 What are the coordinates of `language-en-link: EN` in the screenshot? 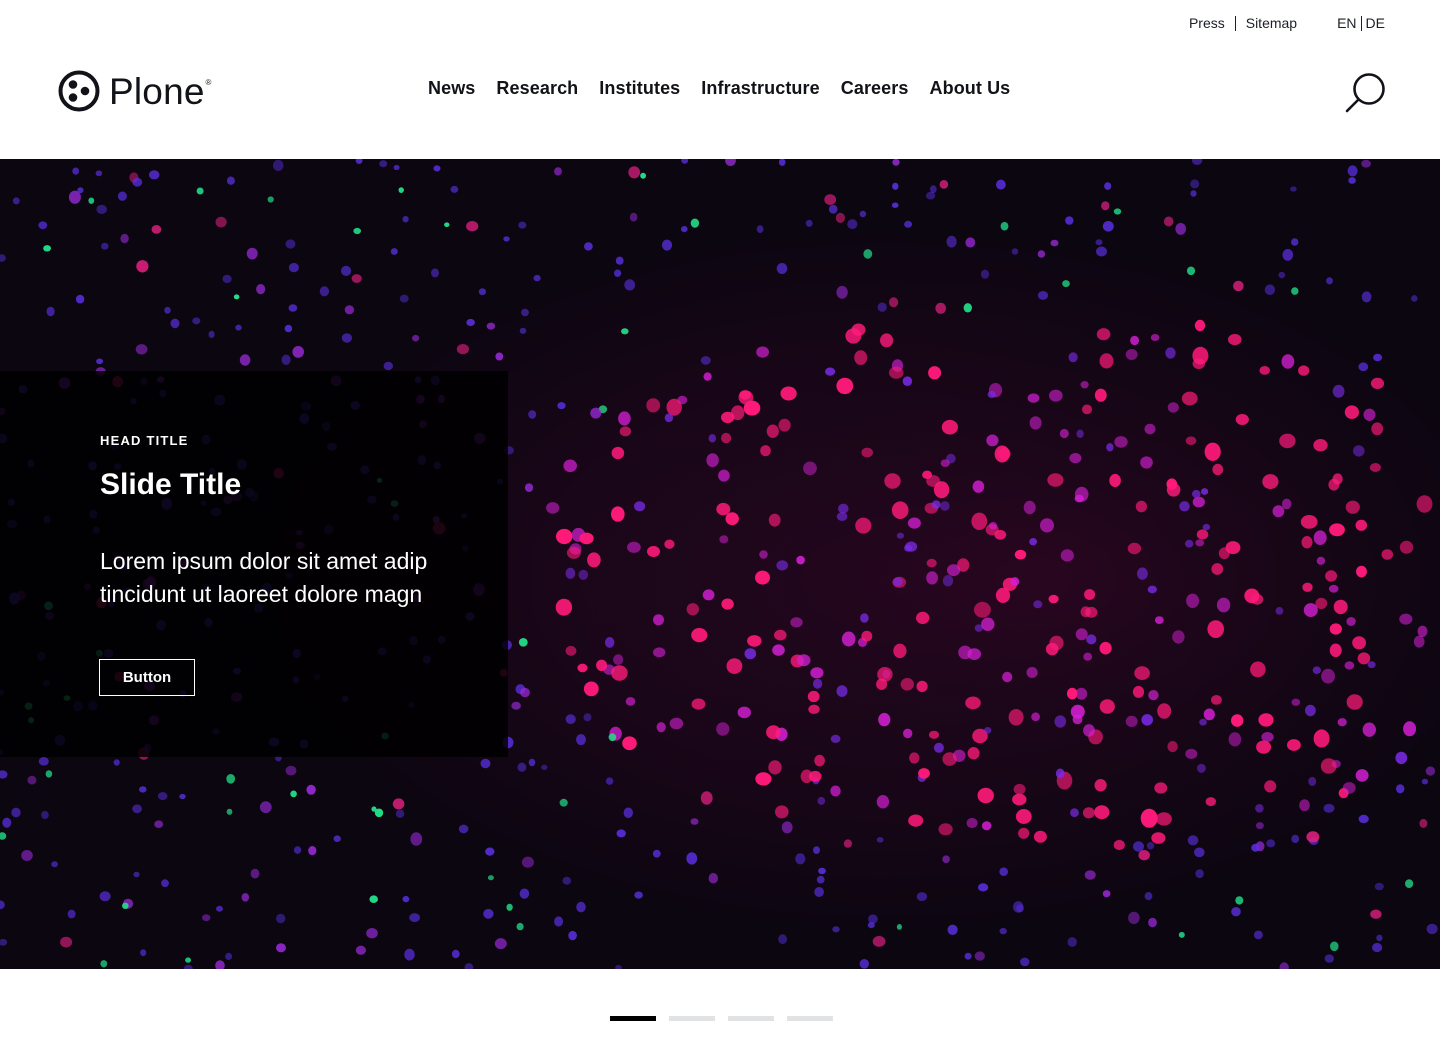 It's located at (1346, 23).